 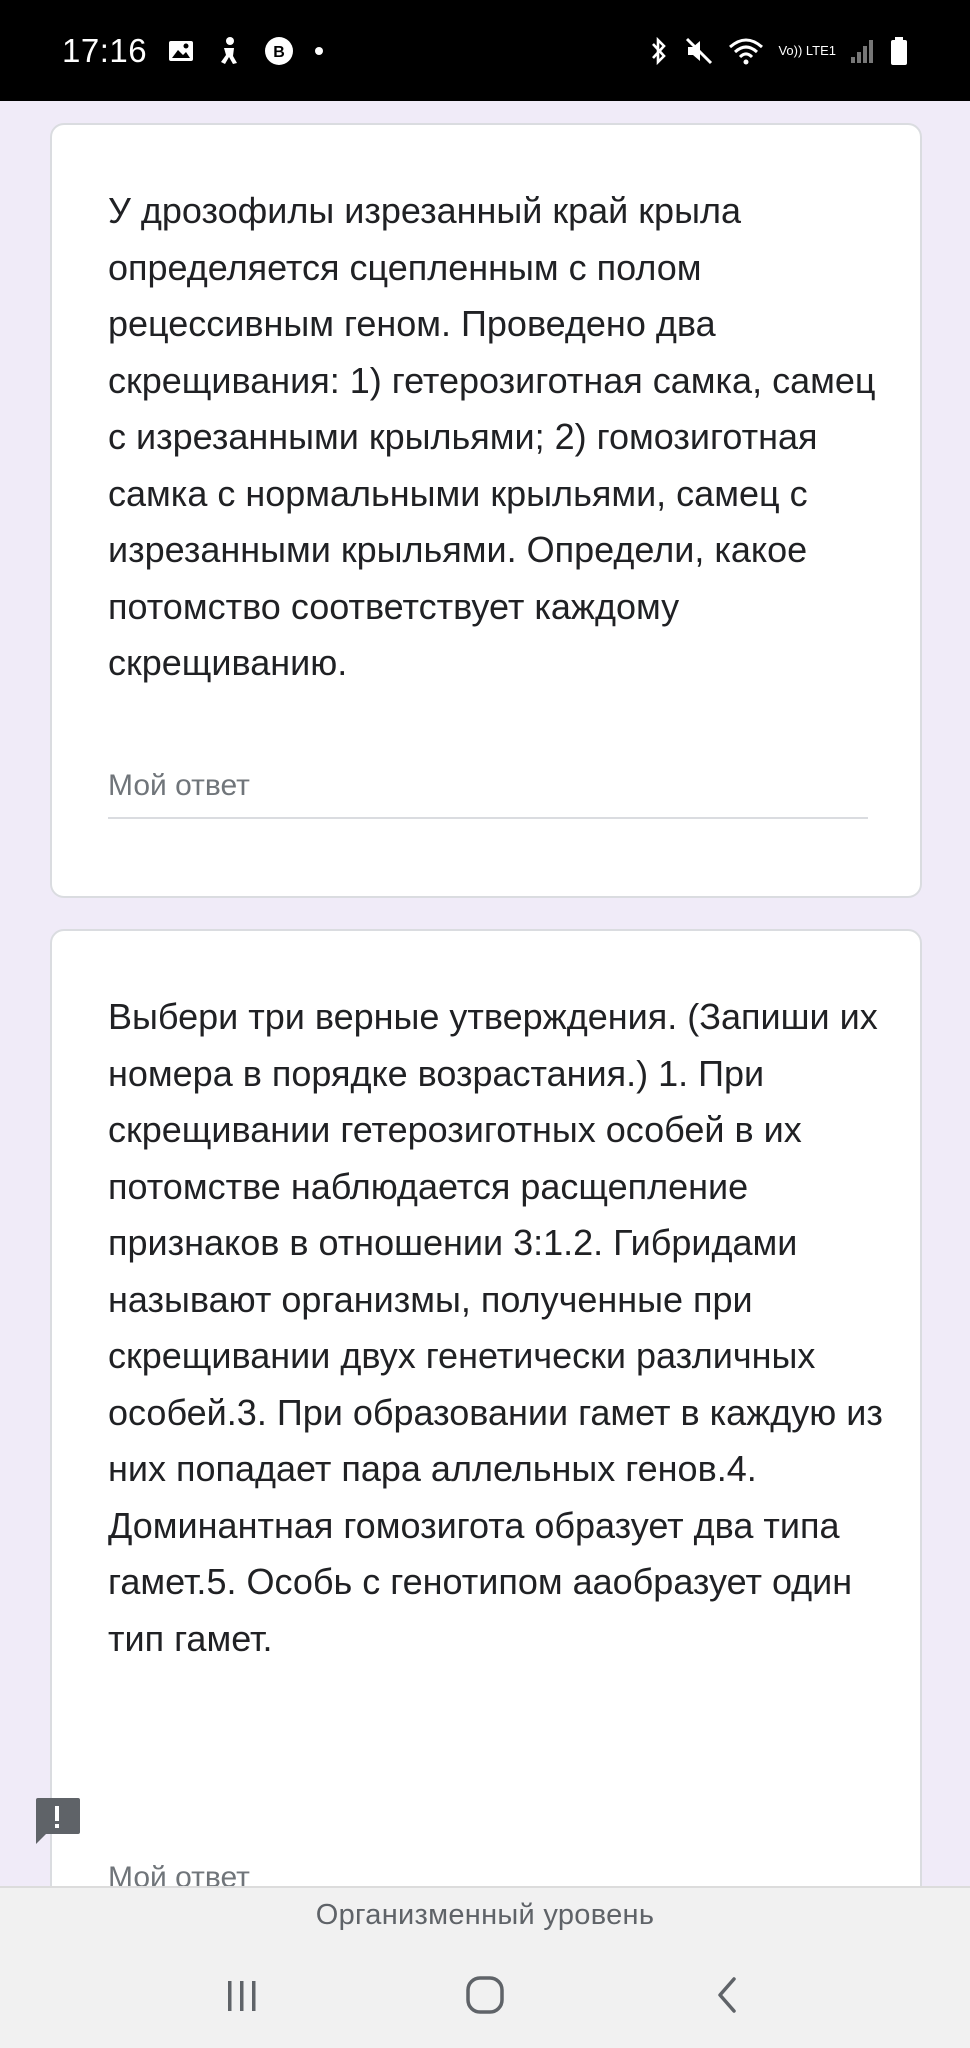 What do you see at coordinates (488, 794) in the screenshot?
I see `answer-input: Мой ответ` at bounding box center [488, 794].